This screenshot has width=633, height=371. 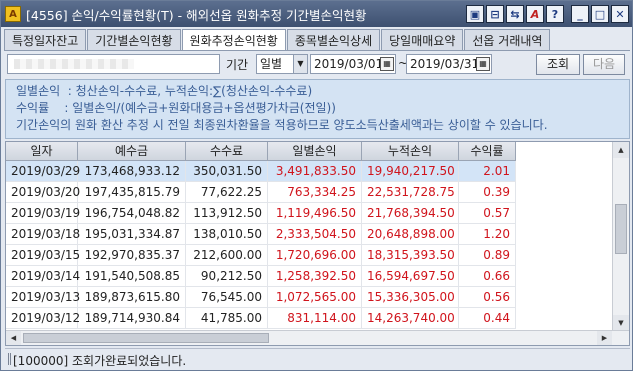 I want to click on grip-icon, so click(x=9, y=359).